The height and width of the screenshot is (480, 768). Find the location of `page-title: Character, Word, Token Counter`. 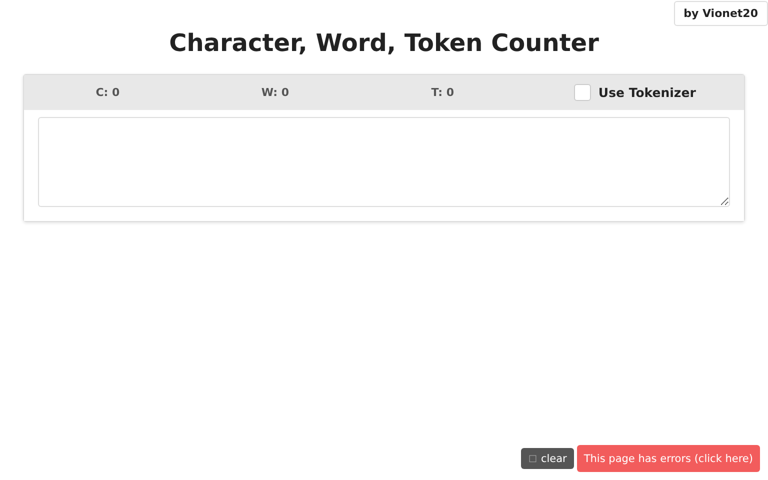

page-title: Character, Word, Token Counter is located at coordinates (384, 43).